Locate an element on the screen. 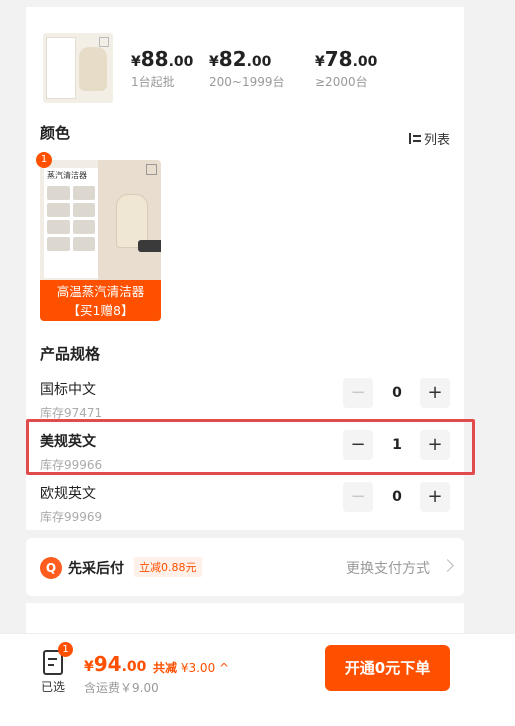 The image size is (515, 726). change-payment-link: 更换支付方式 is located at coordinates (388, 568).